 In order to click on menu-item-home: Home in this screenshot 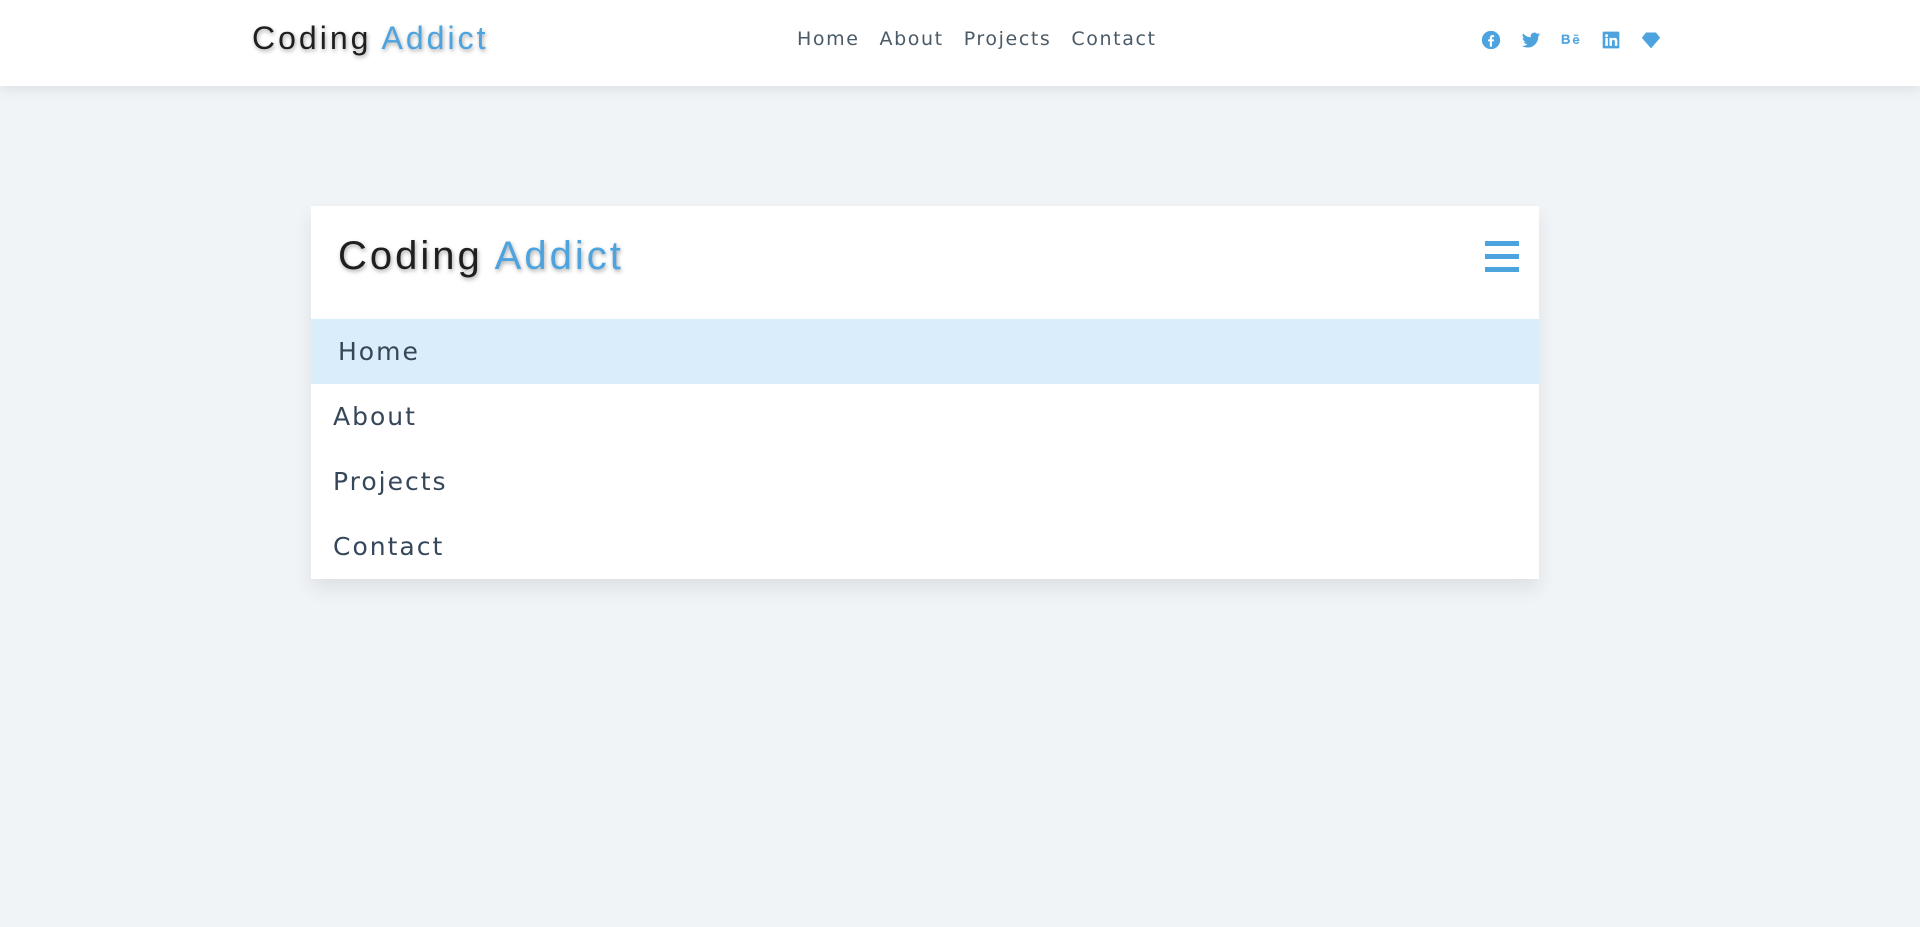, I will do `click(925, 351)`.